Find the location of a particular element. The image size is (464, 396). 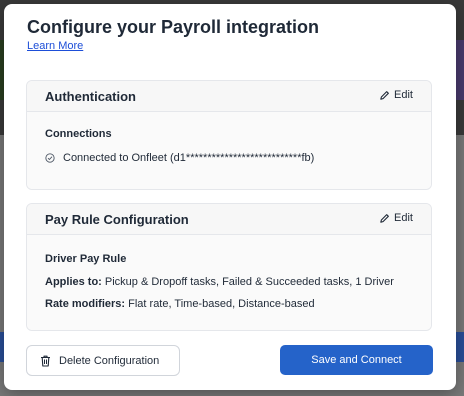

check-circle-icon is located at coordinates (50, 158).